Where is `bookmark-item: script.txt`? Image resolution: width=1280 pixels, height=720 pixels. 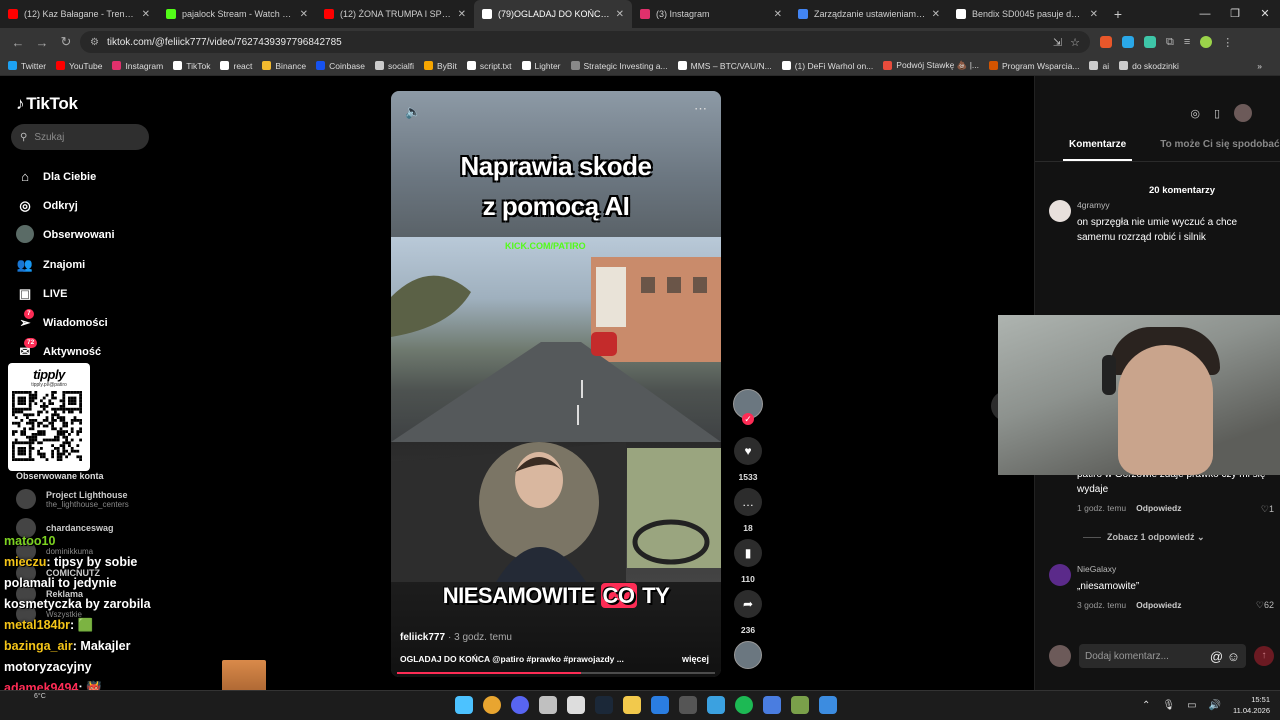
bookmark-item: script.txt is located at coordinates (489, 66).